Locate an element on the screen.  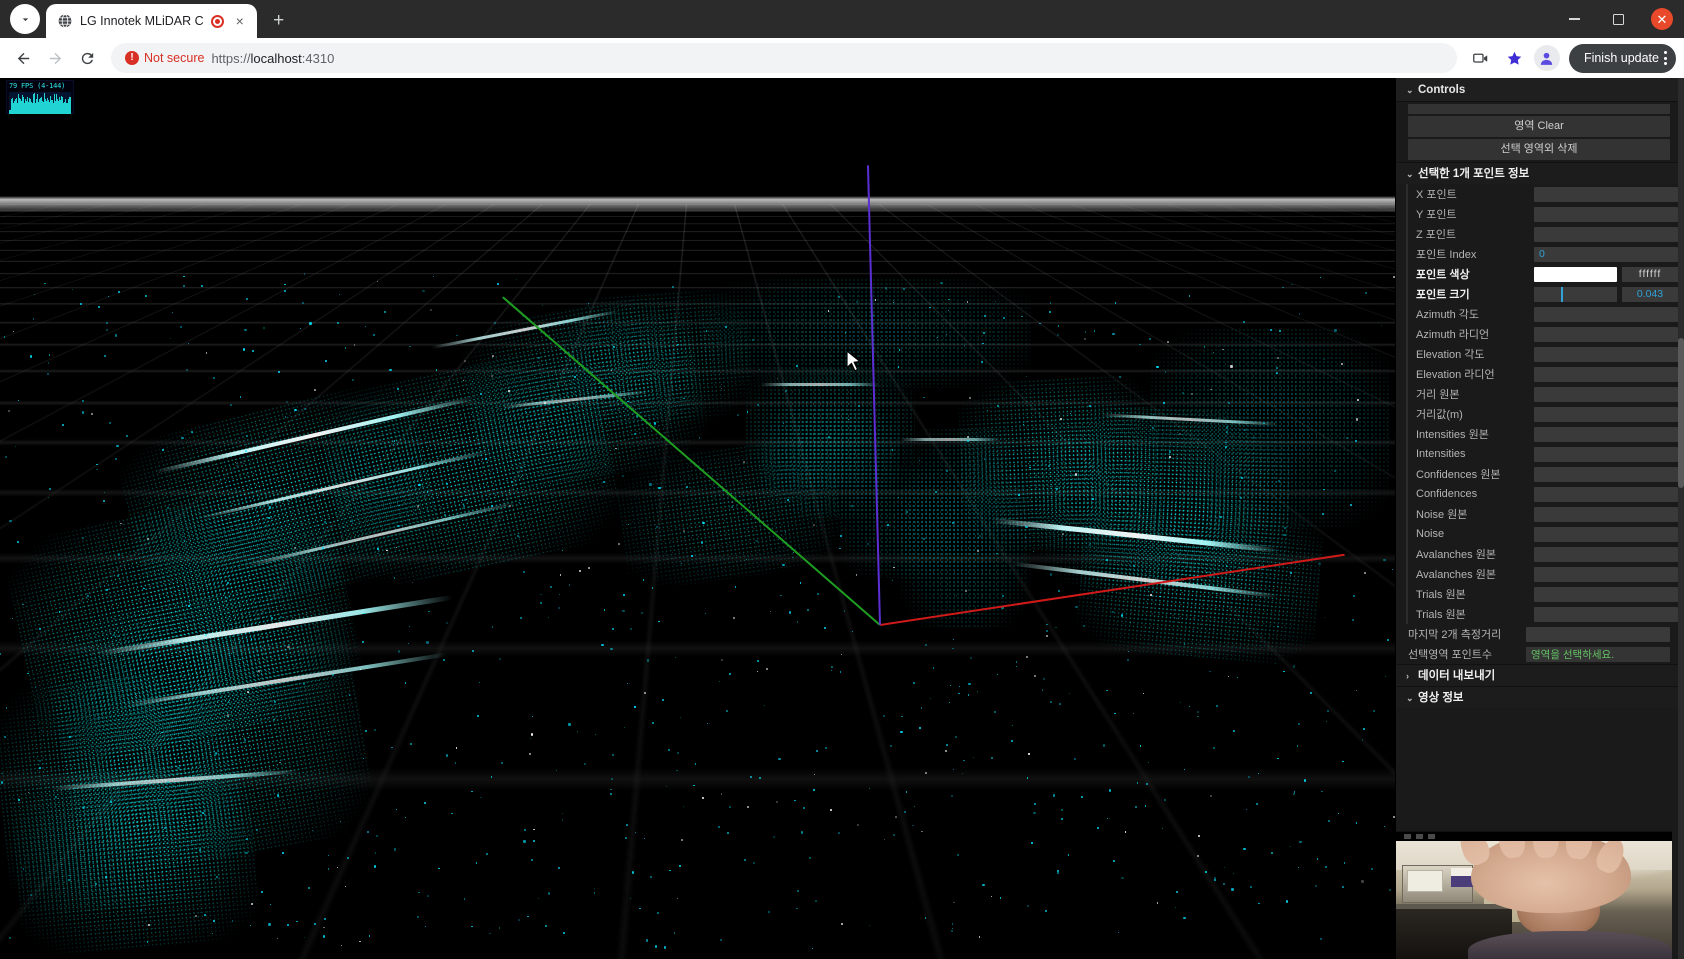
export-data-section-title: › 데이터 내보내기 is located at coordinates (1537, 675).